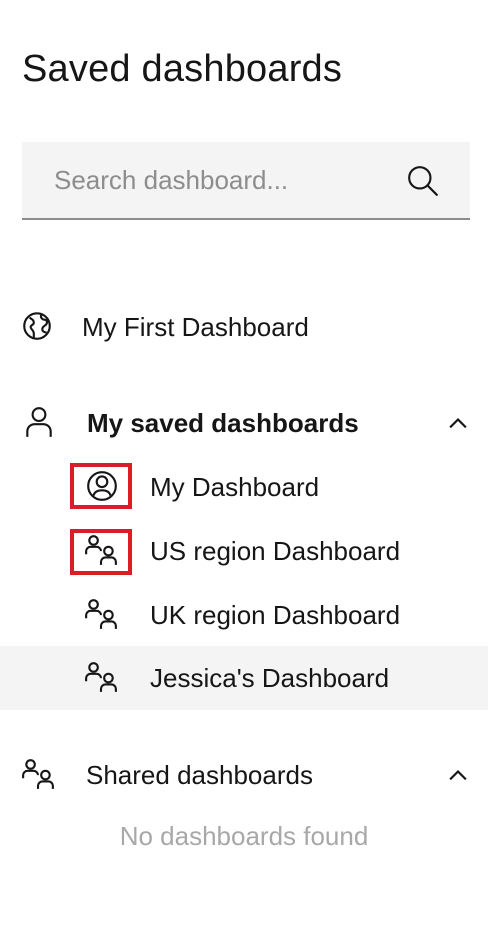  I want to click on search-field, so click(246, 181).